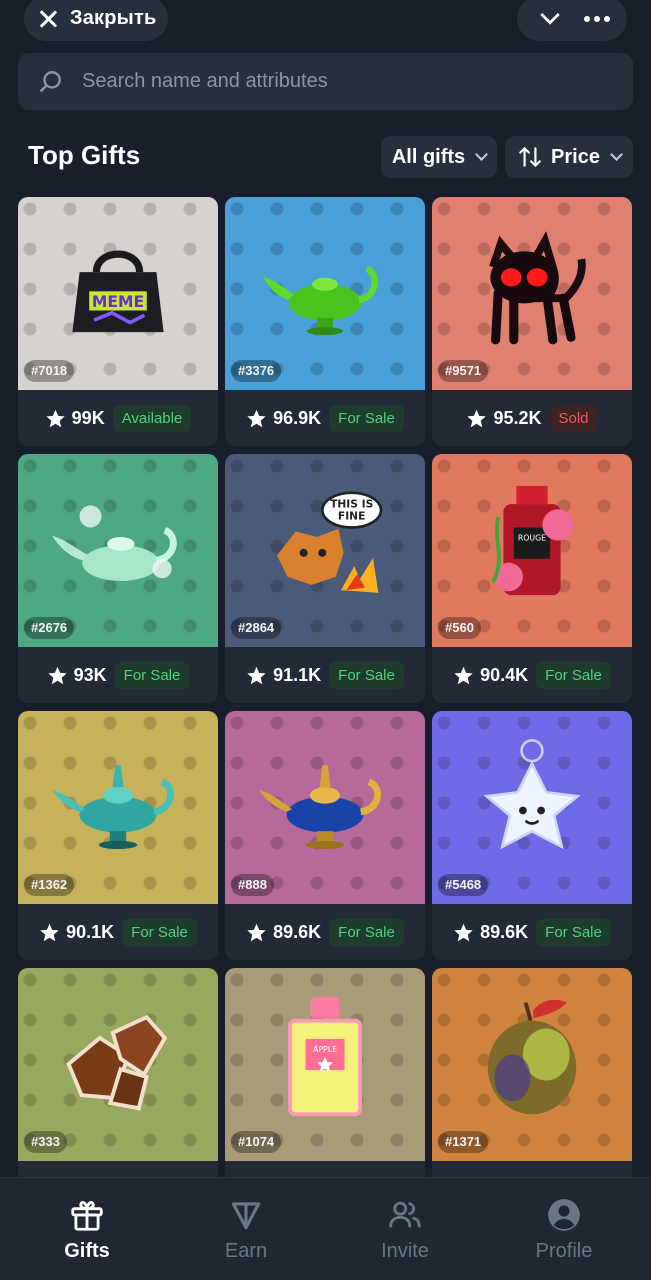  I want to click on gift-image: #2676, so click(118, 550).